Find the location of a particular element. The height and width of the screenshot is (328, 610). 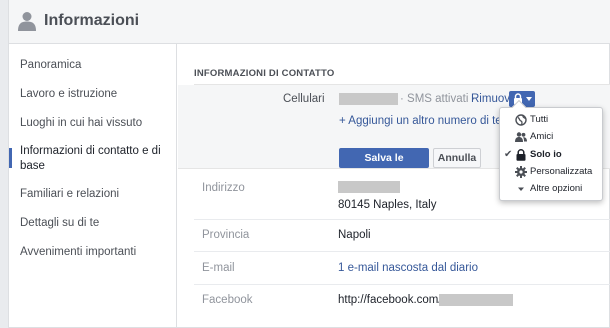

privacy-option-friends: Amici is located at coordinates (551, 137).